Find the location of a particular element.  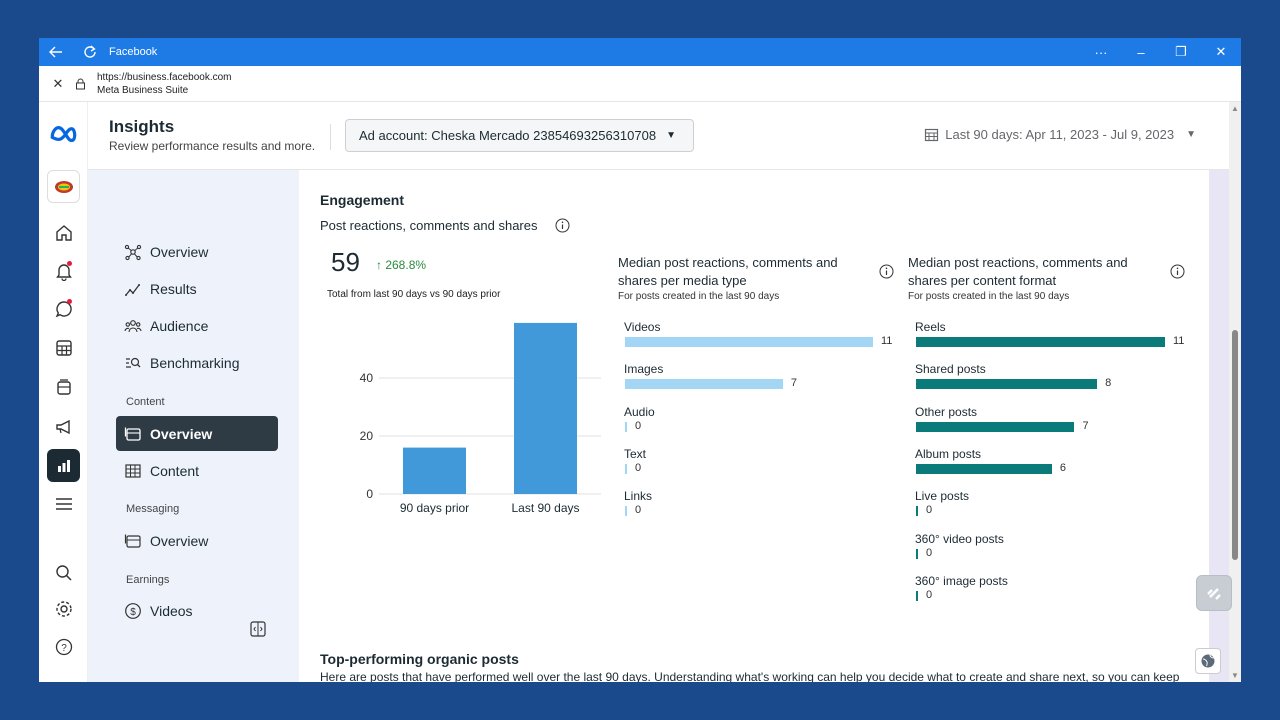

reactions-card-title: Post reactions, comments and shares is located at coordinates (429, 225).